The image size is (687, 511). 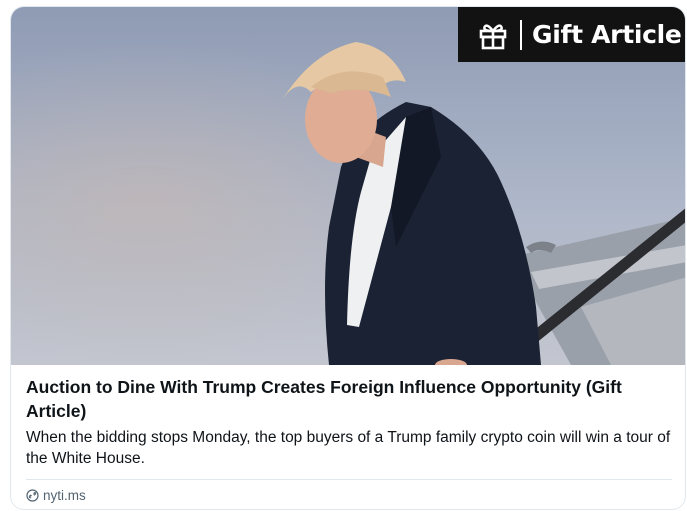 What do you see at coordinates (349, 479) in the screenshot?
I see `card-divider` at bounding box center [349, 479].